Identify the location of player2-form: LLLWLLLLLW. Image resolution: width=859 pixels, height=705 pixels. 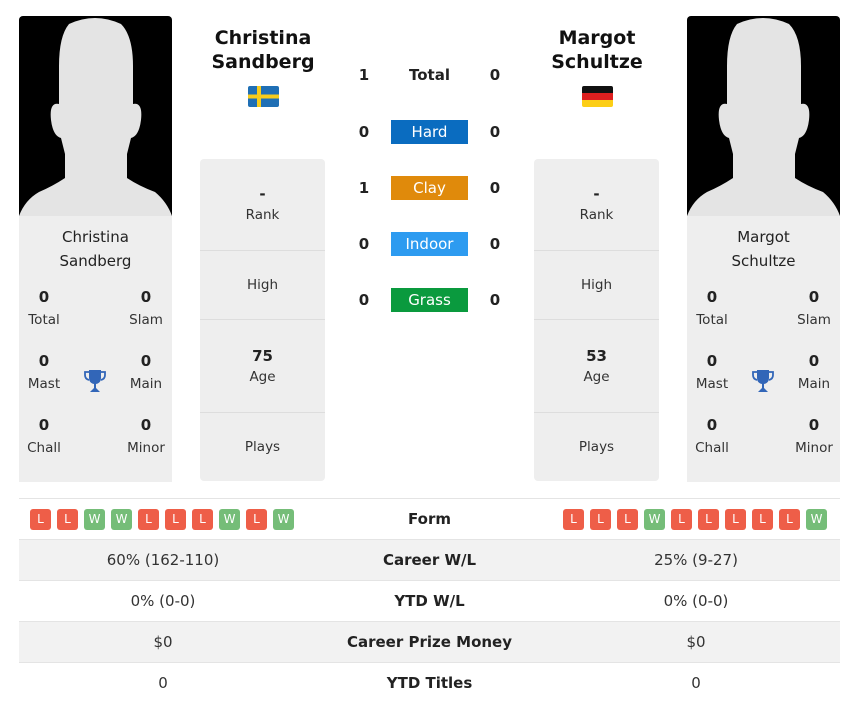
(695, 519).